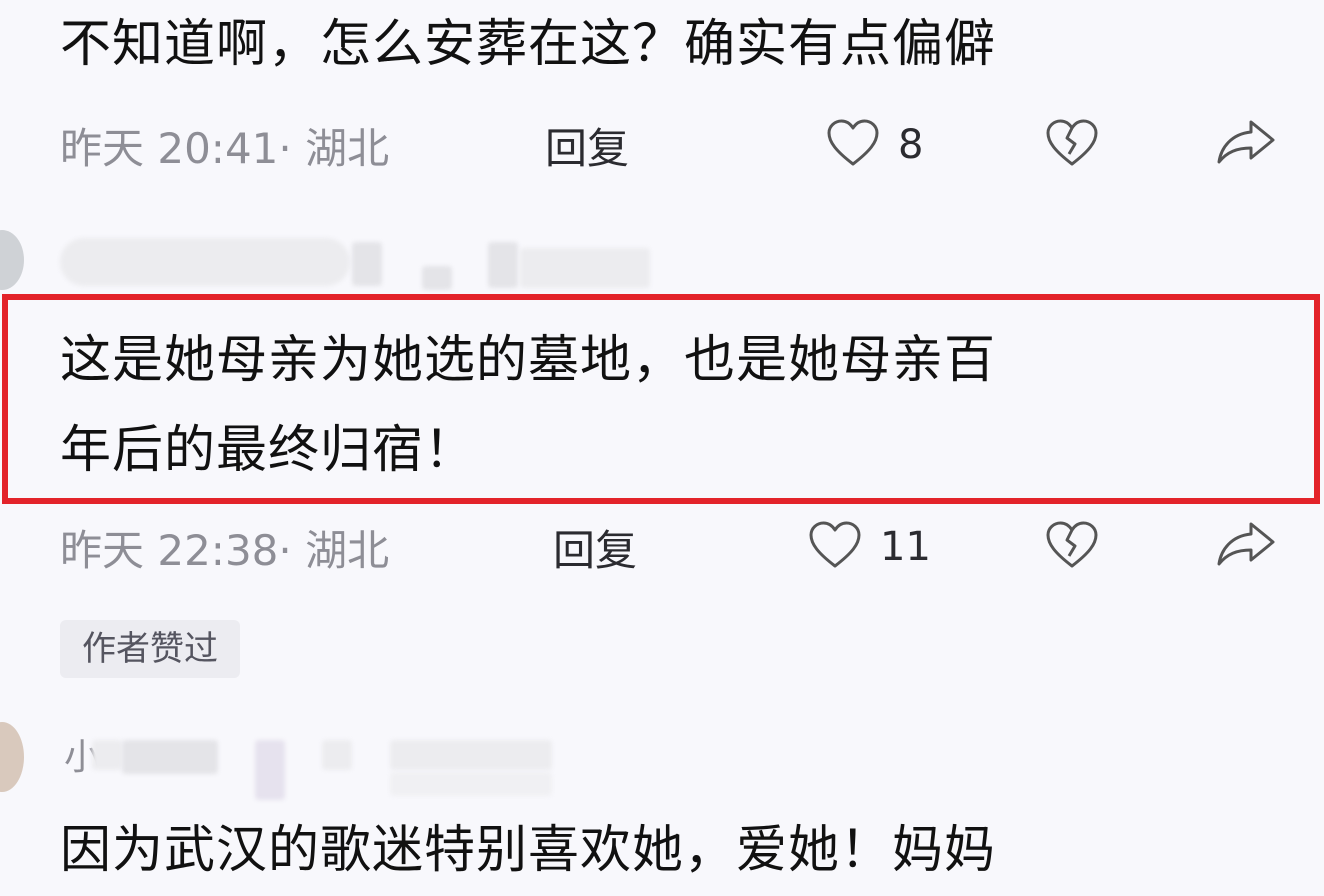 Image resolution: width=1324 pixels, height=896 pixels. Describe the element at coordinates (528, 44) in the screenshot. I see `comment-text: 不知道啊，怎么安葬在这？确实有点偏僻` at that location.